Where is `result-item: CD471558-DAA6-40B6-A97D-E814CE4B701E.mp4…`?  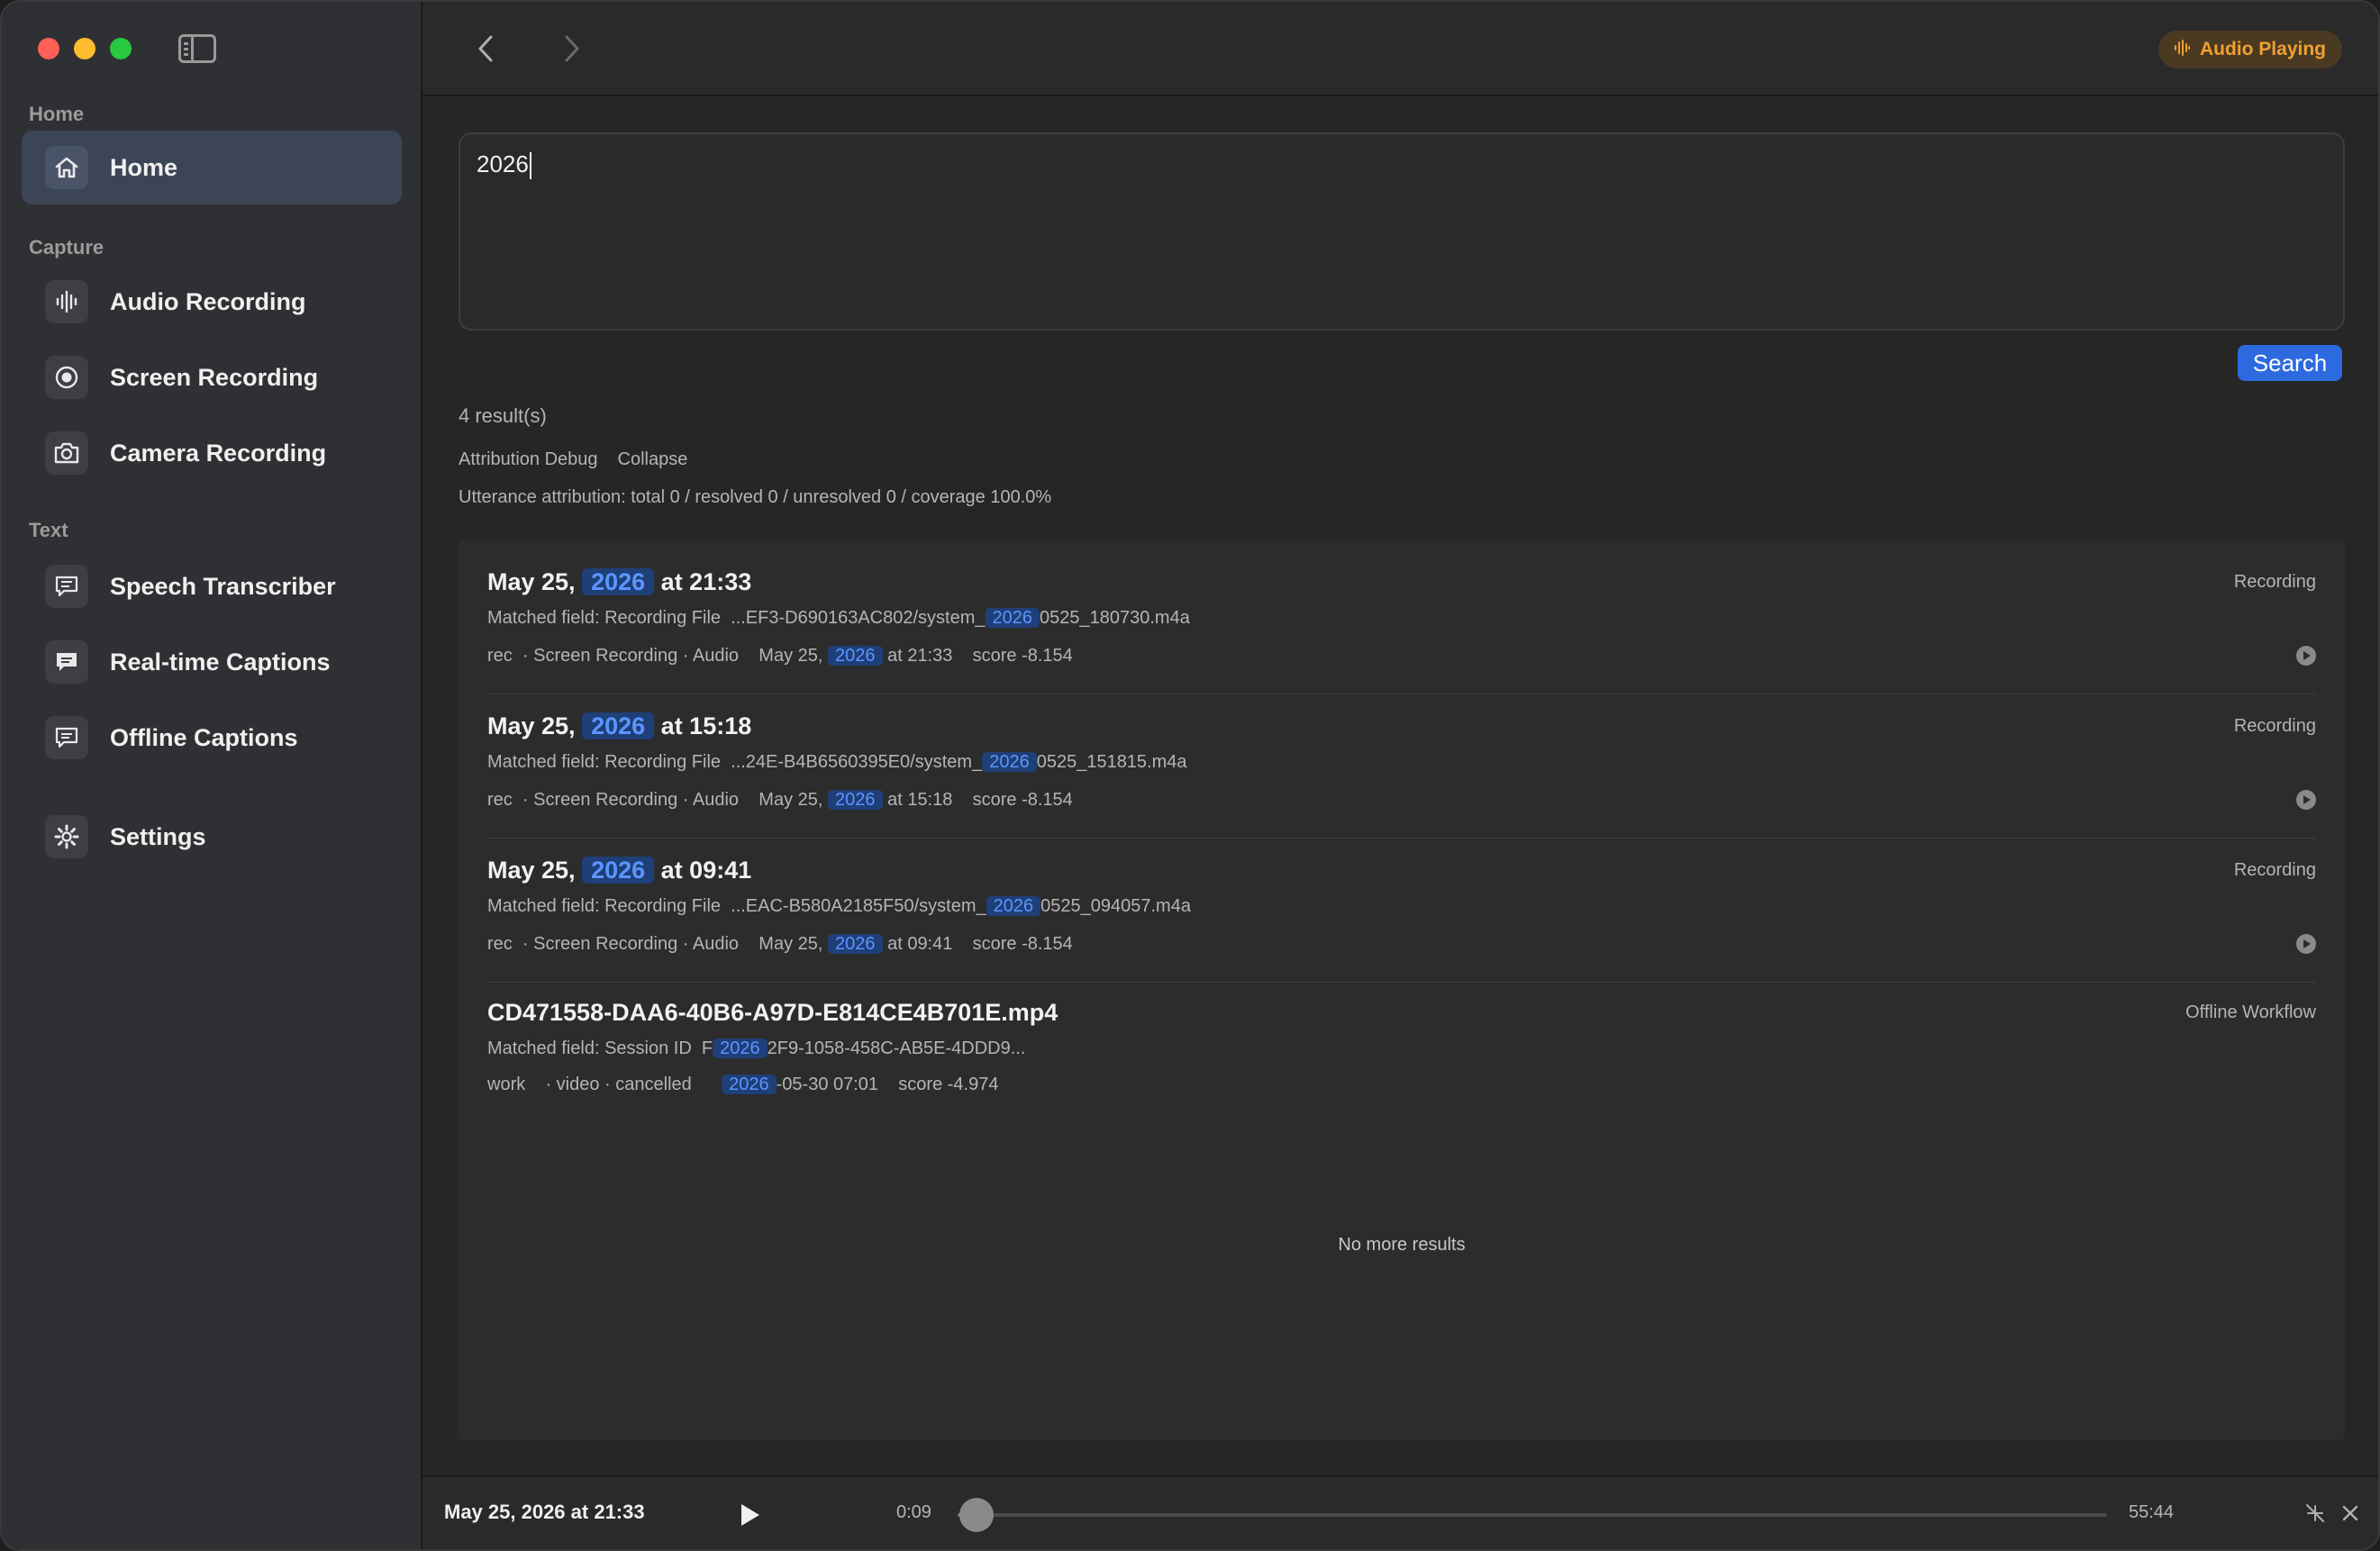
result-item: CD471558-DAA6-40B6-A97D-E814CE4B701E.mp4… is located at coordinates (1402, 1062).